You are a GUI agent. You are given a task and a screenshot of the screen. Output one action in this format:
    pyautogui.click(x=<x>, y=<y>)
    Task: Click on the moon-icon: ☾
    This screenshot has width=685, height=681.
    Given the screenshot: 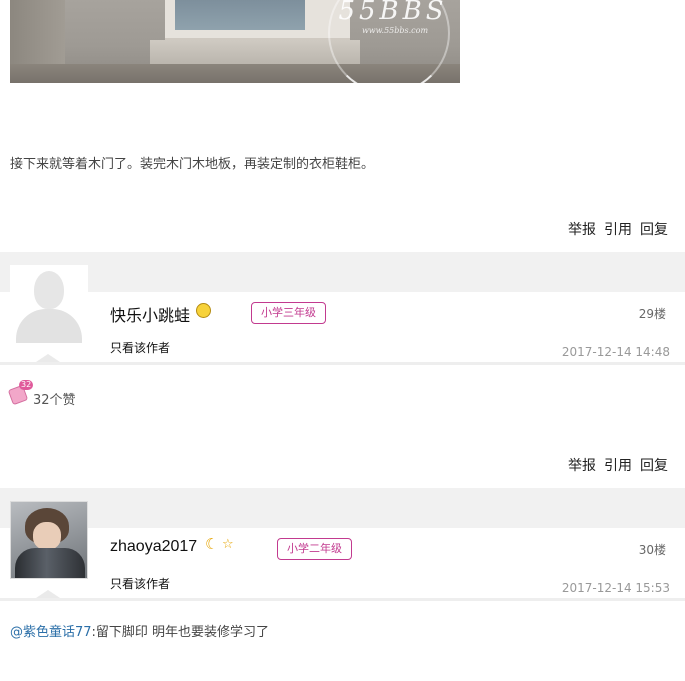 What is the action you would take?
    pyautogui.click(x=212, y=544)
    